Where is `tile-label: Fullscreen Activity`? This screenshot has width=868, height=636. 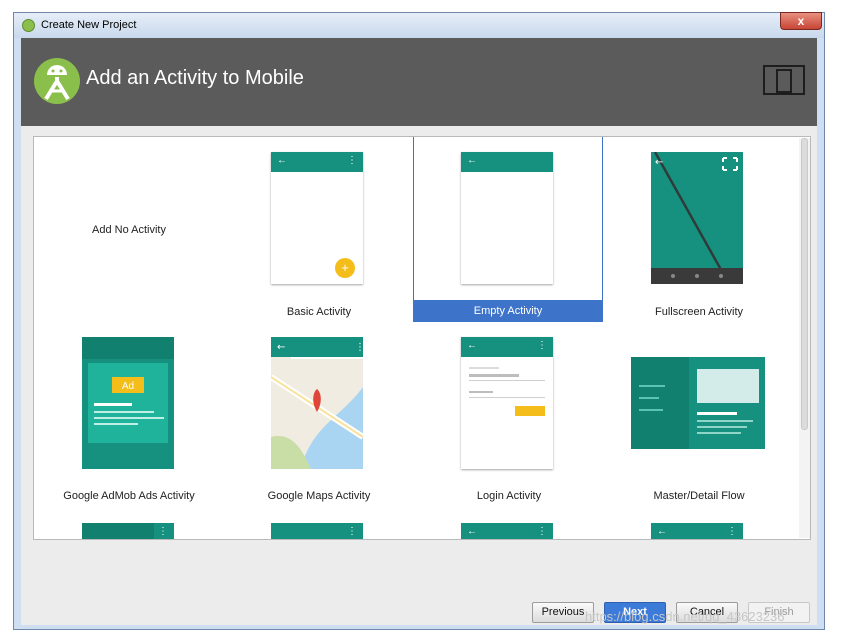 tile-label: Fullscreen Activity is located at coordinates (699, 312).